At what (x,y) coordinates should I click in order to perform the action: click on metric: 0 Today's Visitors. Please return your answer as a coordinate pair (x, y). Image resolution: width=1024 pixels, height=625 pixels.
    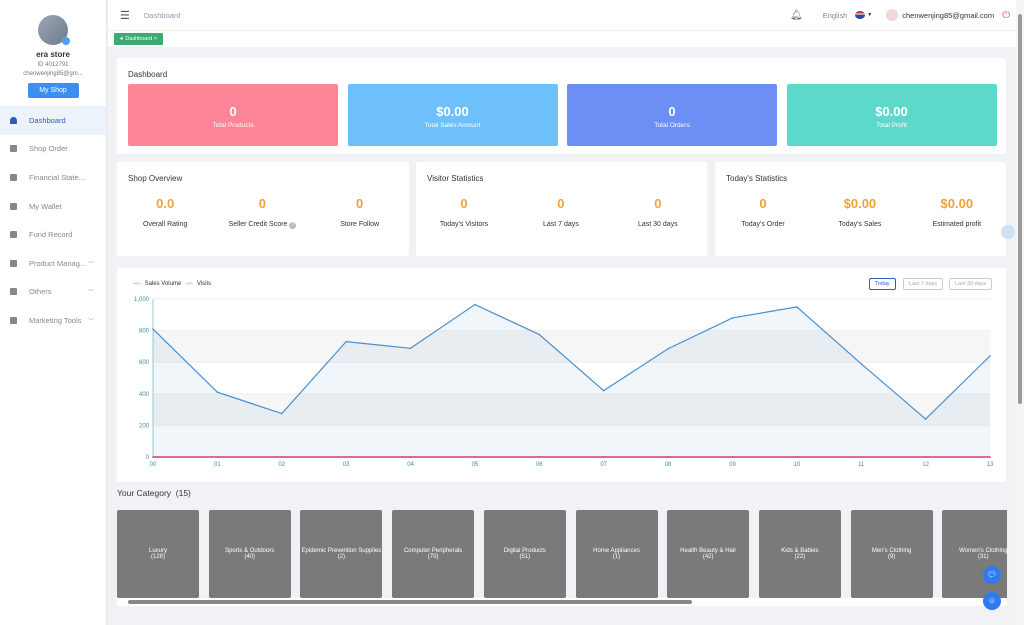
    Looking at the image, I should click on (464, 212).